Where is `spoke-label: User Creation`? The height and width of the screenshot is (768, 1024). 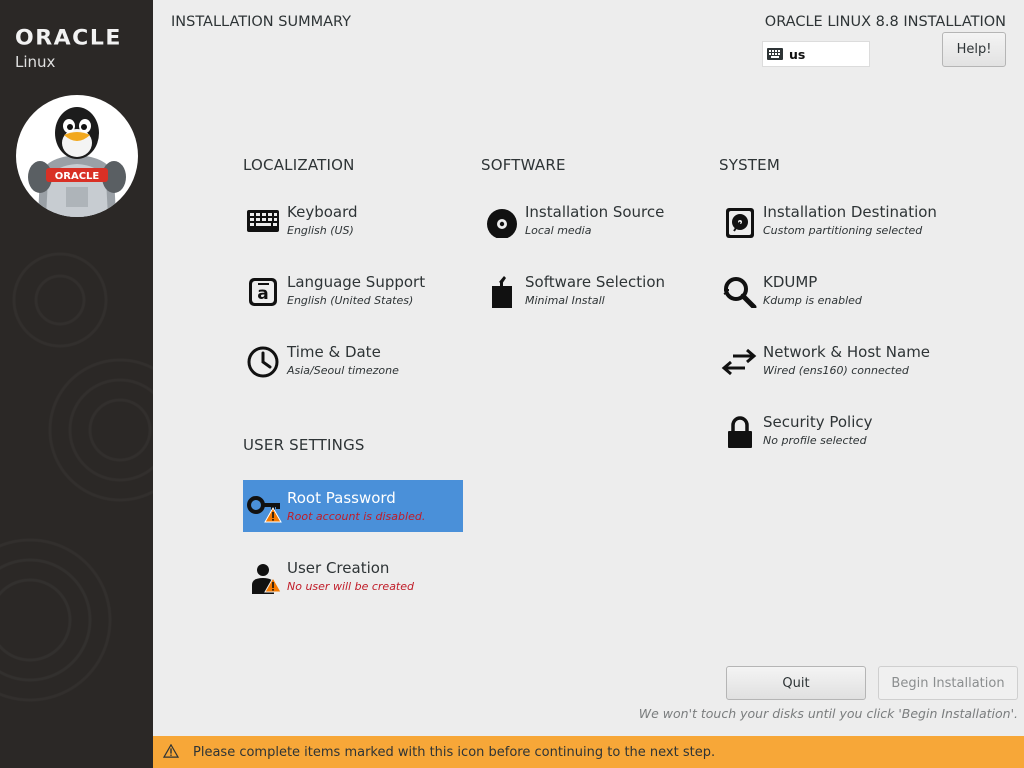 spoke-label: User Creation is located at coordinates (338, 568).